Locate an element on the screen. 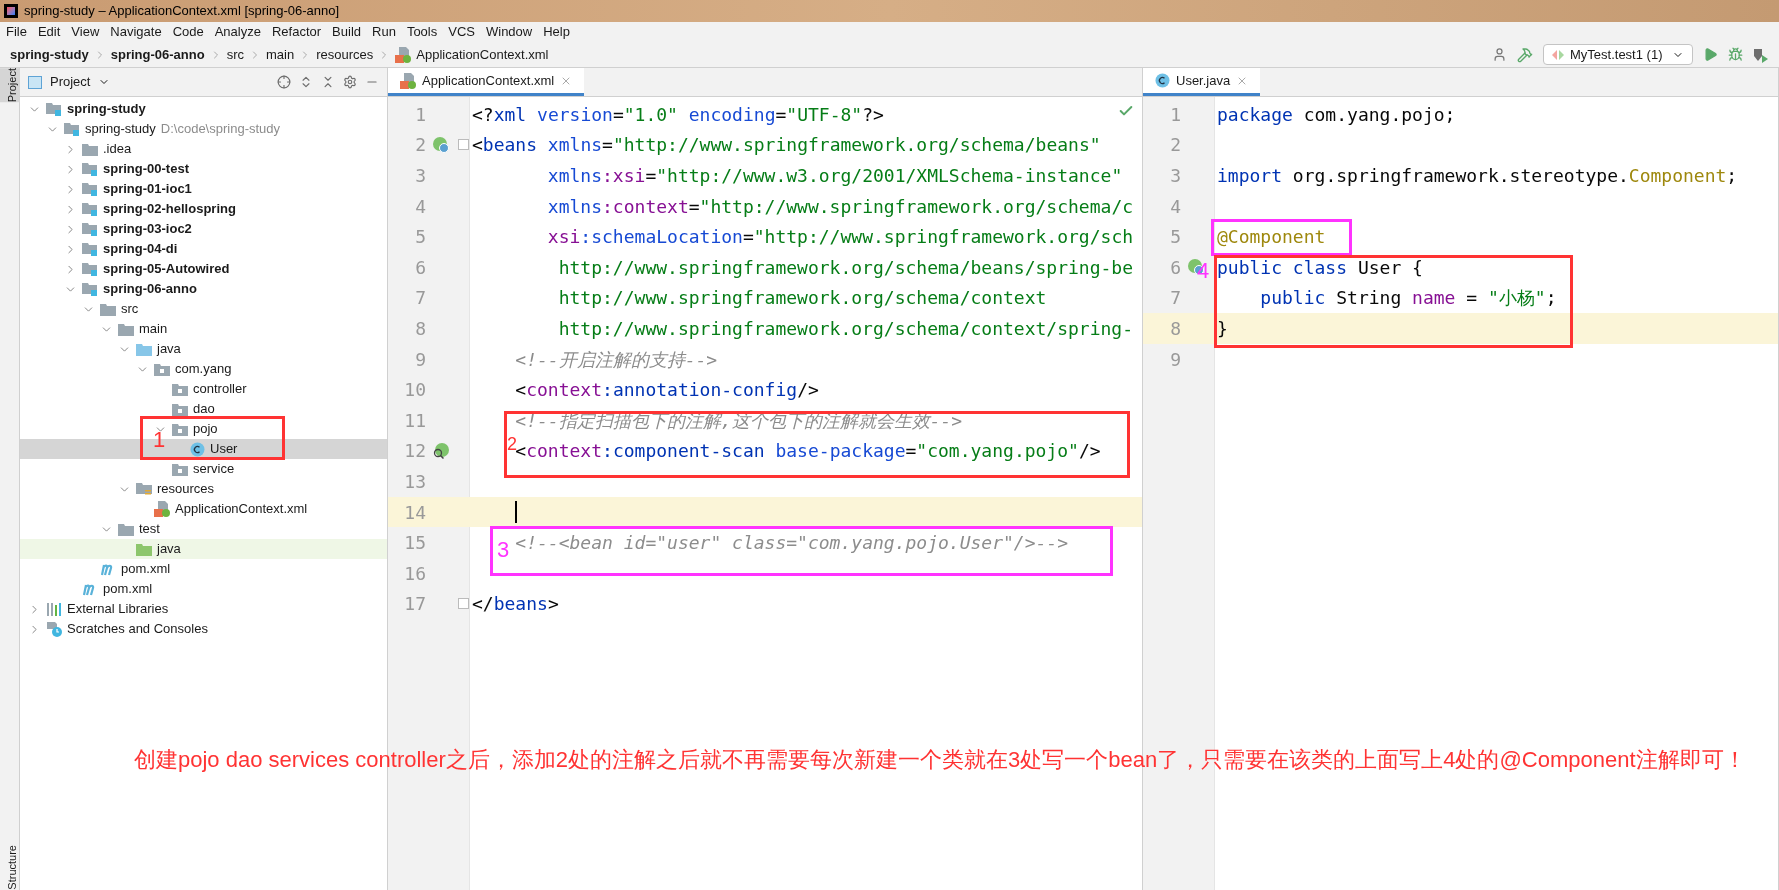 This screenshot has height=890, width=1779. tree-item: spring-03-ioc2 is located at coordinates (203, 229).